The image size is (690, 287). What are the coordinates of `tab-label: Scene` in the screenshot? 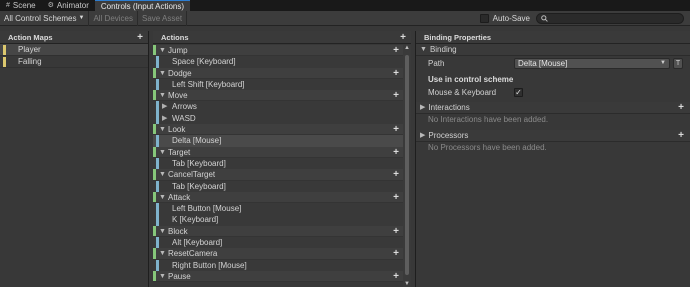 It's located at (24, 5).